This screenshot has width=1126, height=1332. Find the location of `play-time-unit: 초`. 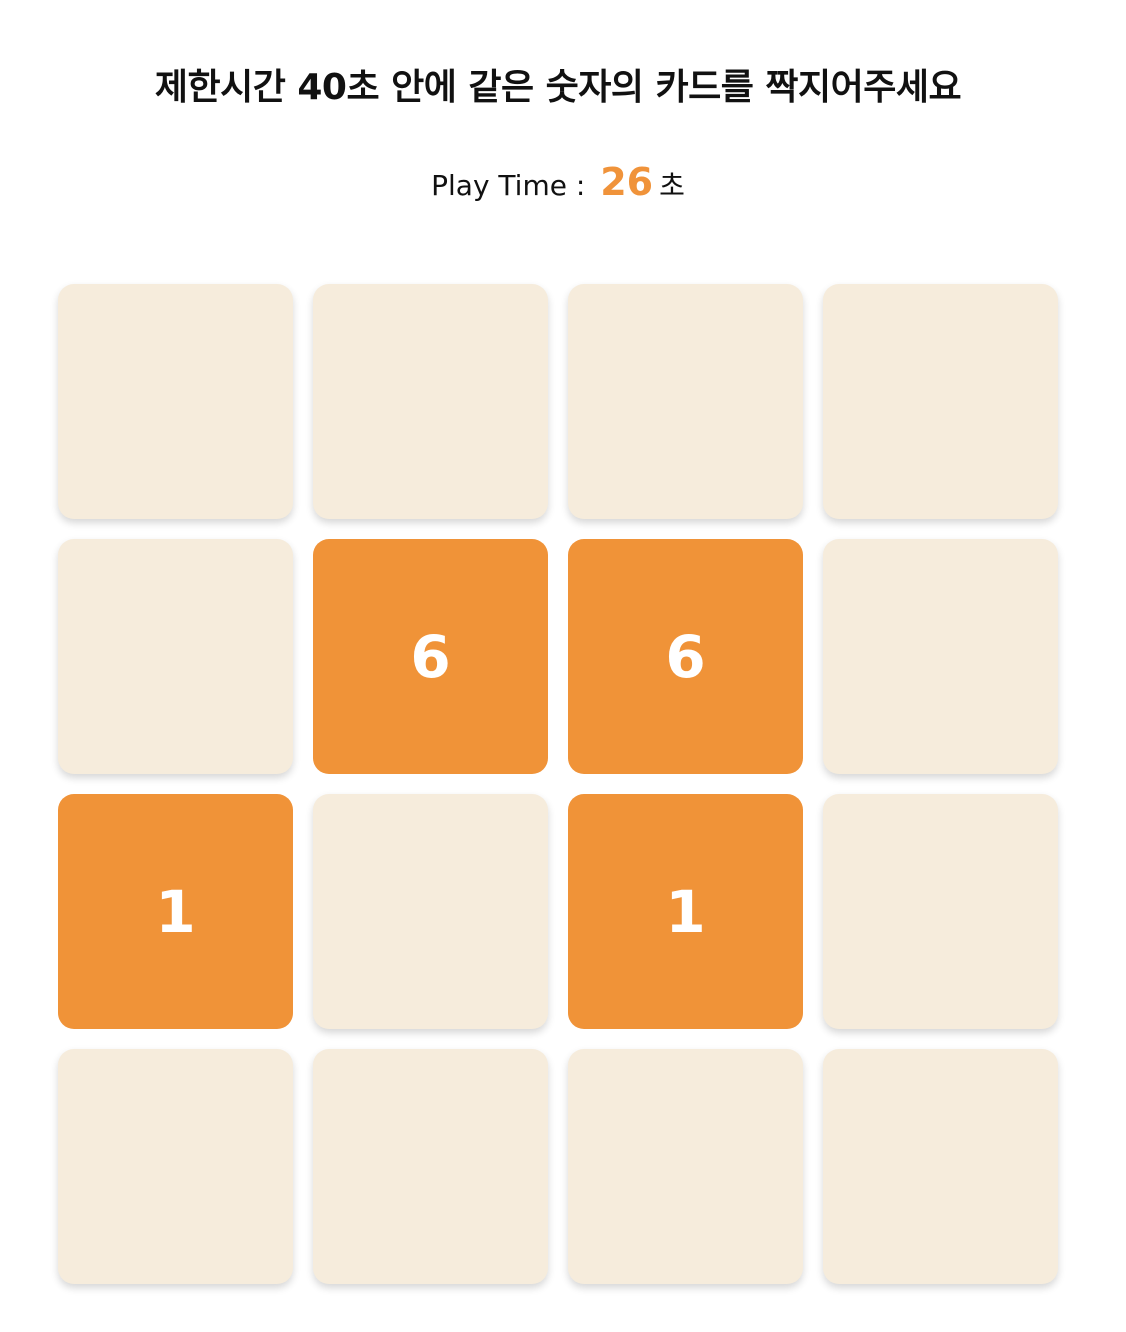

play-time-unit: 초 is located at coordinates (672, 185).